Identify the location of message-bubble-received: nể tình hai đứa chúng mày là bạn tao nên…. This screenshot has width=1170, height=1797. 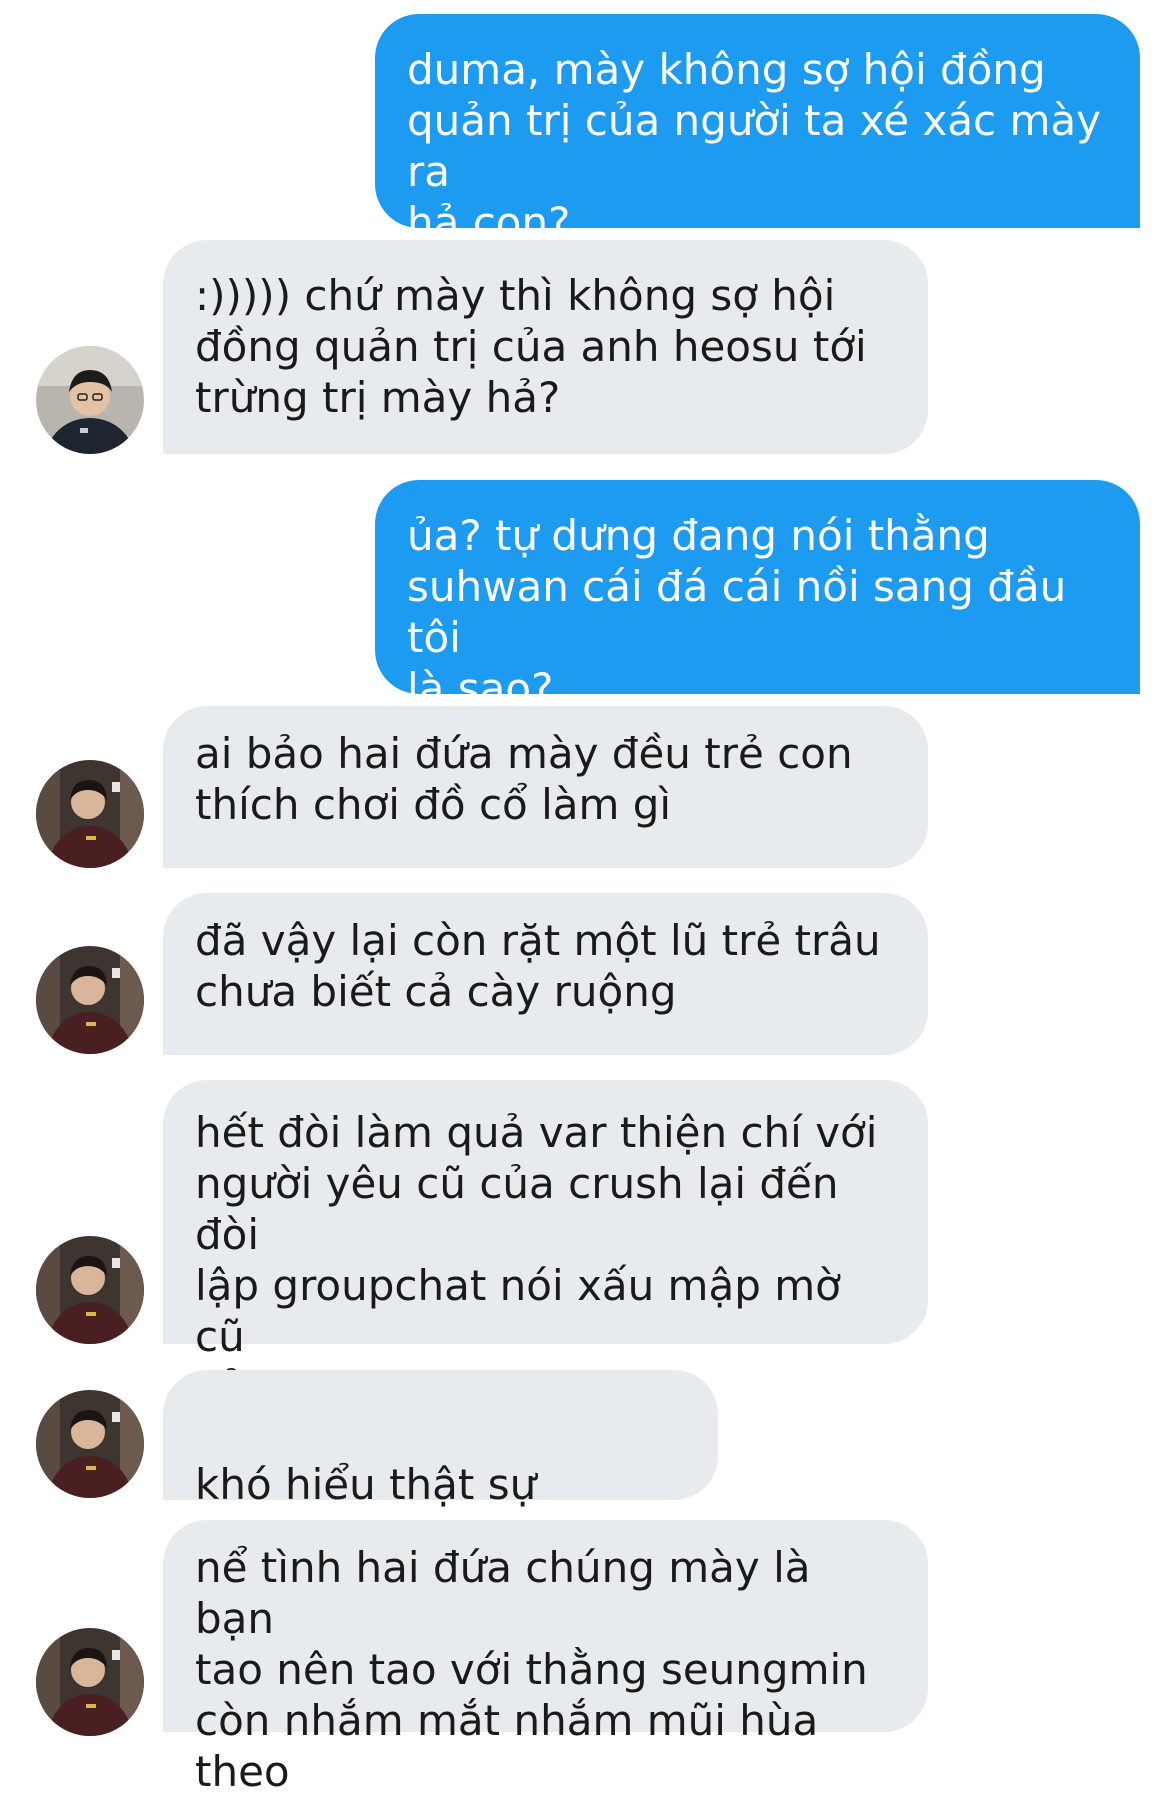
(545, 1658).